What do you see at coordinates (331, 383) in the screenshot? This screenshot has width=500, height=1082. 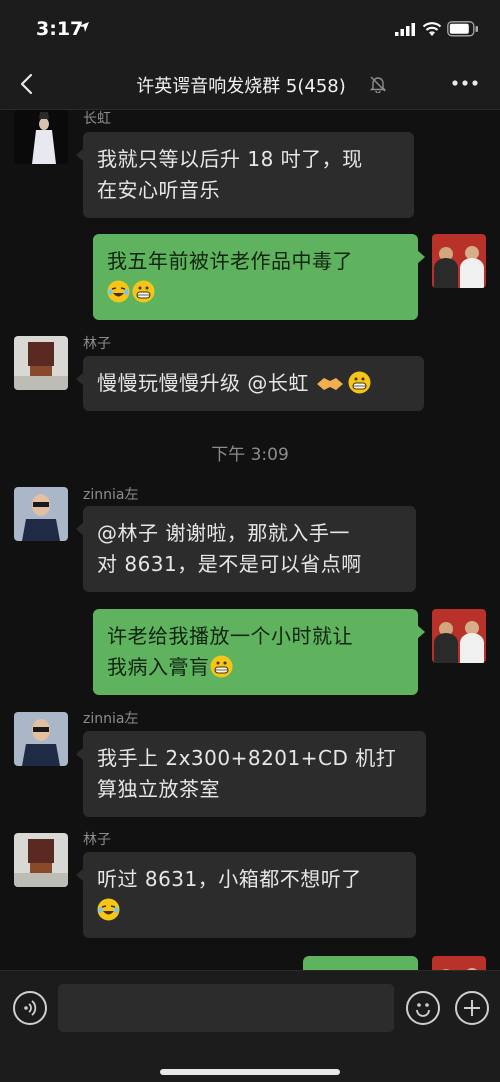 I see `handshake-emoji-icon` at bounding box center [331, 383].